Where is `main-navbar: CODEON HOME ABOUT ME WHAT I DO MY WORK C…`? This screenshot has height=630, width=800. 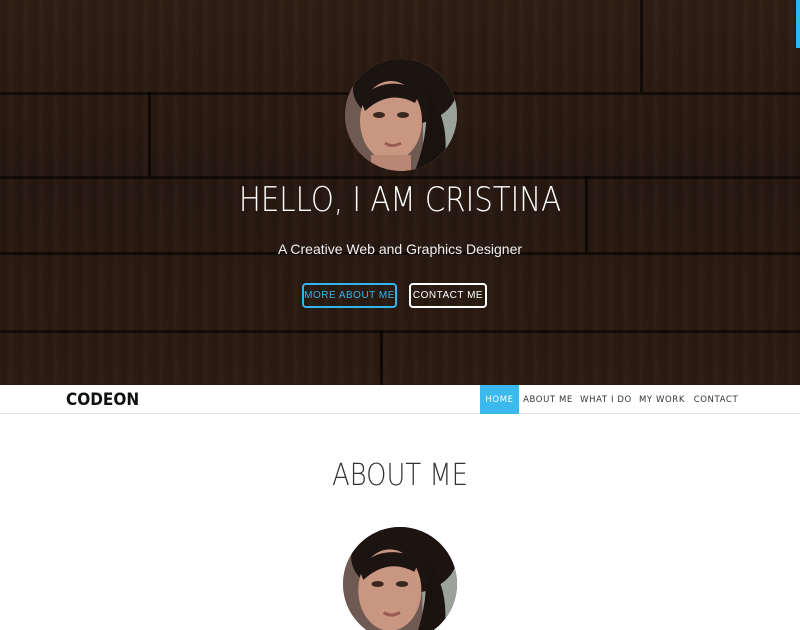 main-navbar: CODEON HOME ABOUT ME WHAT I DO MY WORK C… is located at coordinates (400, 399).